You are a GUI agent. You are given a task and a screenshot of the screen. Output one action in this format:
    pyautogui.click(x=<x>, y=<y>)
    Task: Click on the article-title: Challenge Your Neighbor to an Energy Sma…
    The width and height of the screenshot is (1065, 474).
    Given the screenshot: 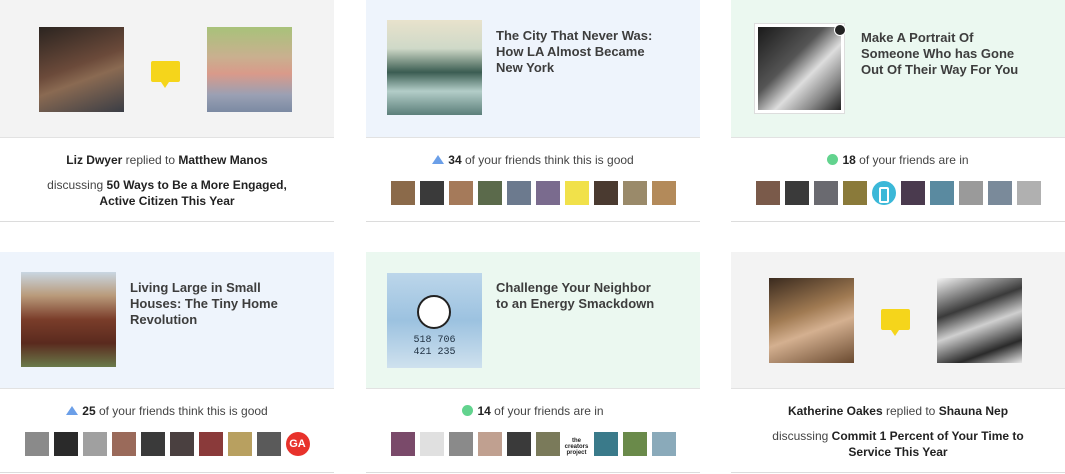 What is the action you would take?
    pyautogui.click(x=581, y=296)
    